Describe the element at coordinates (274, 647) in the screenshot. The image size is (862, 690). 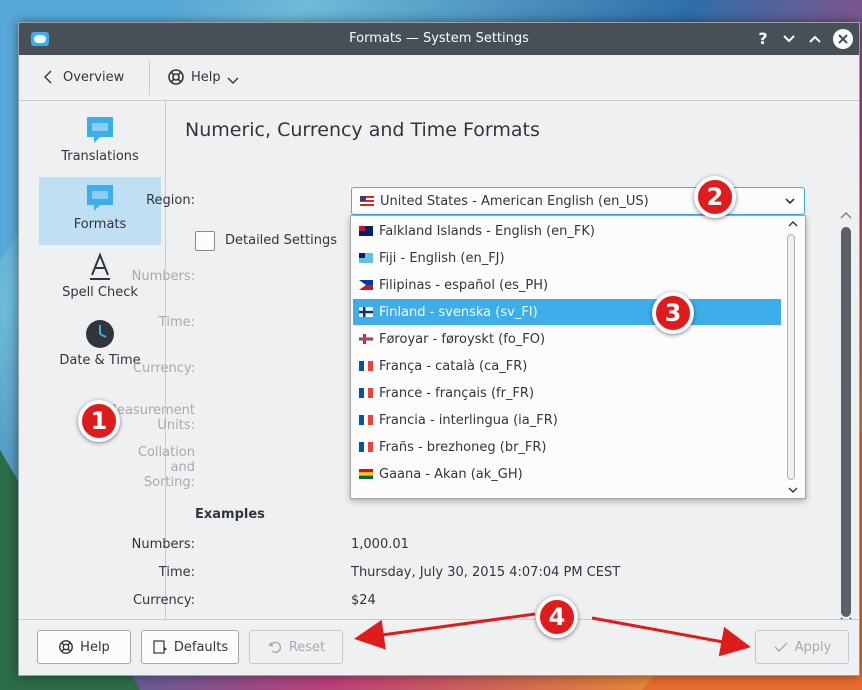
I see `undo-icon` at that location.